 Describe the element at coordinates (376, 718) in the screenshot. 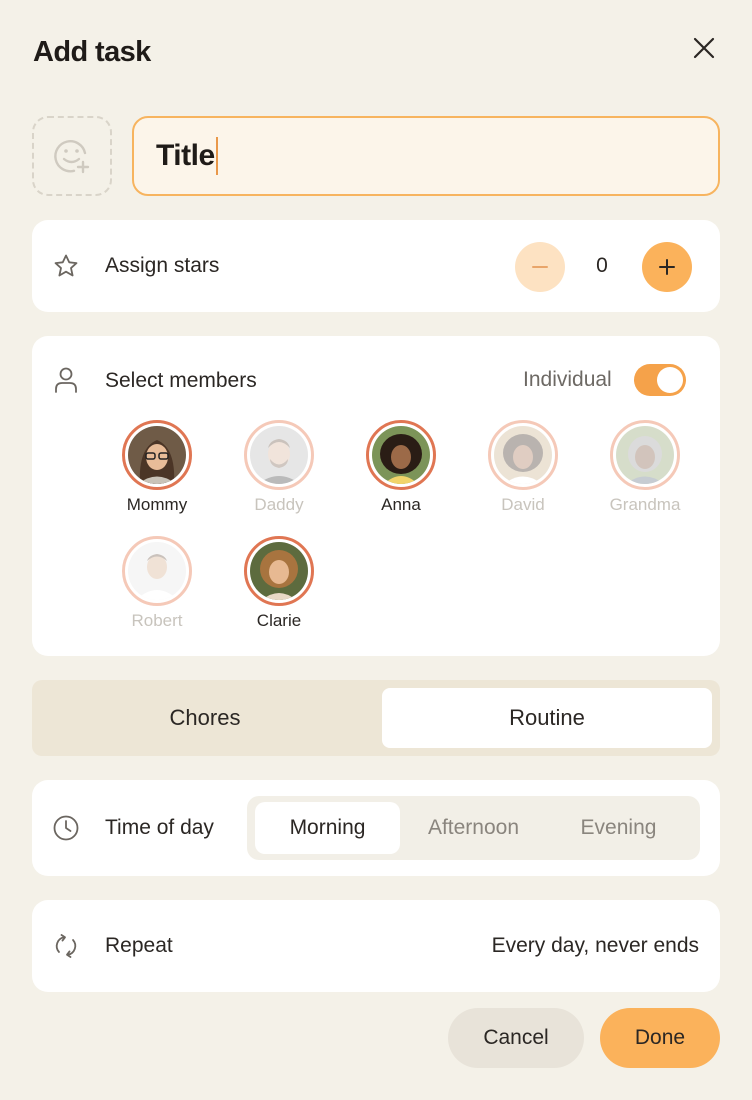

I see `task-type-segmented-control: Chores Routine` at that location.